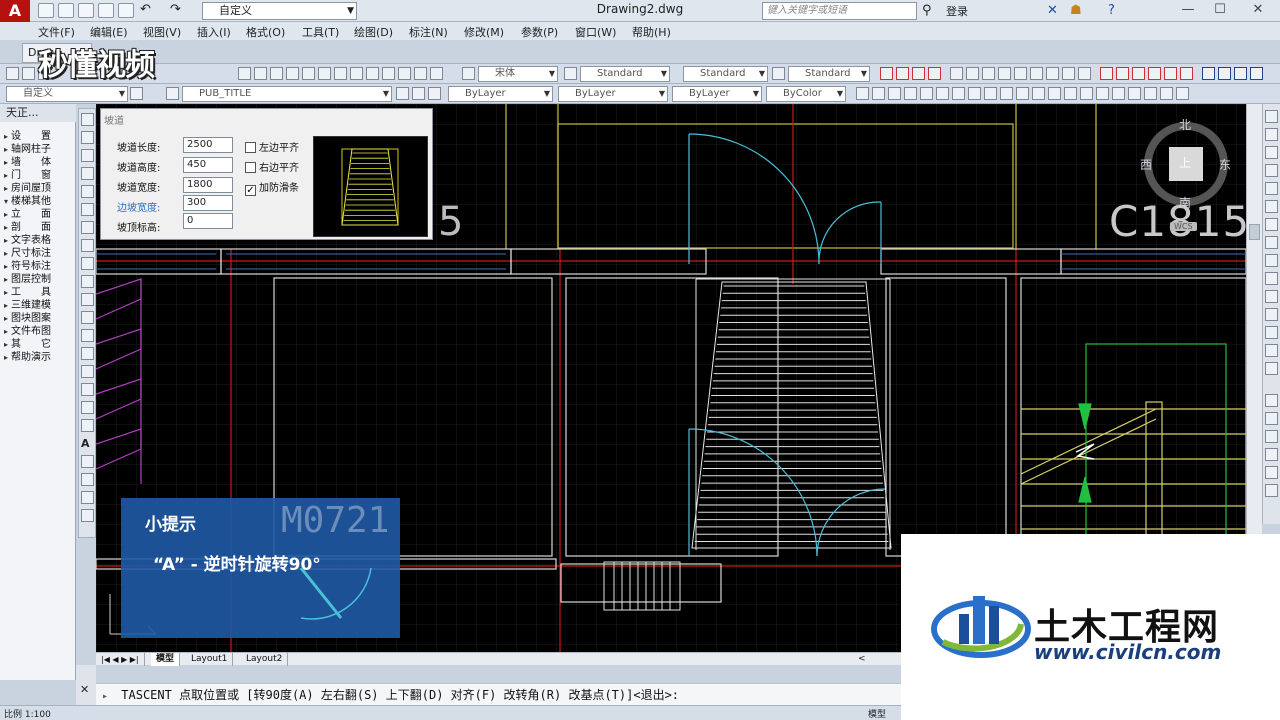 This screenshot has height=720, width=1280. I want to click on dim-radius-icon, so click(1020, 73).